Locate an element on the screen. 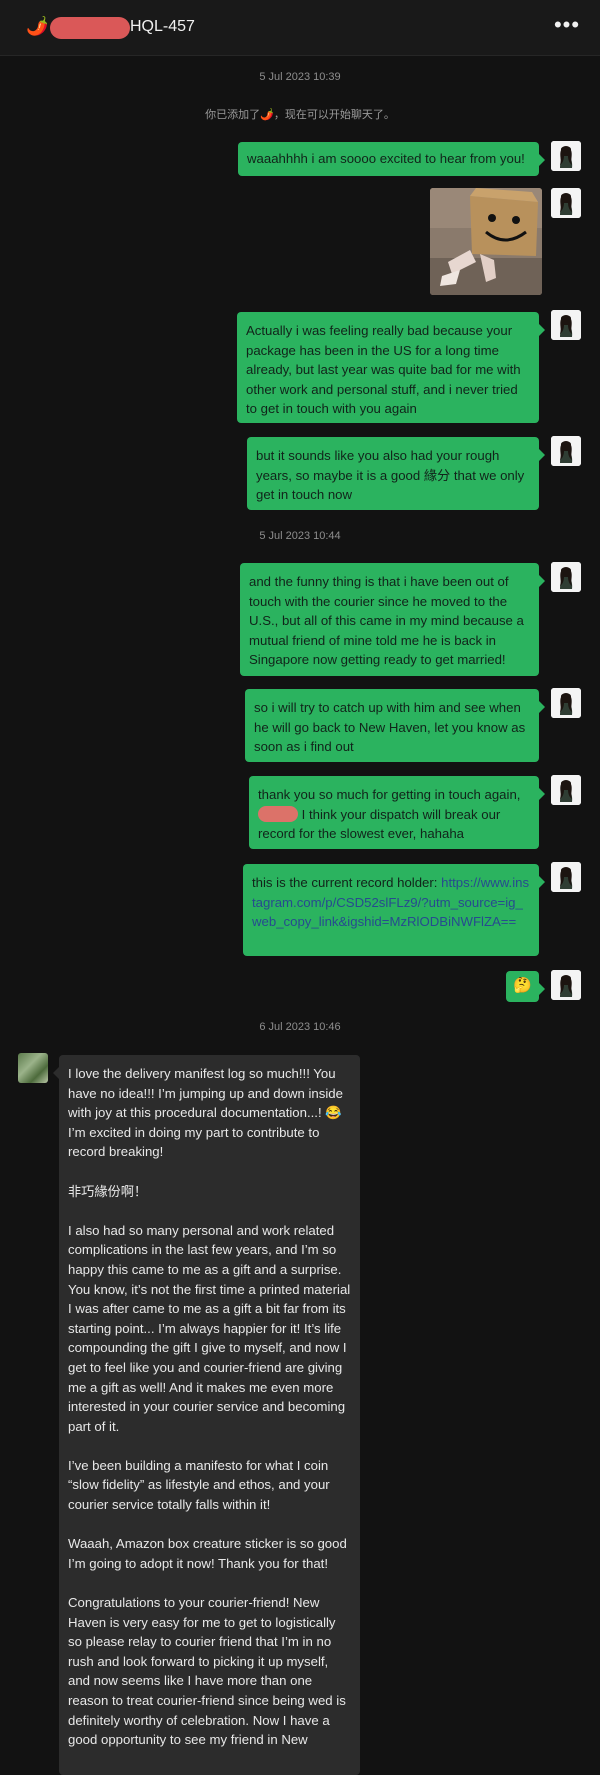 The image size is (600, 1775). chili-icon: 🌶️ is located at coordinates (37, 26).